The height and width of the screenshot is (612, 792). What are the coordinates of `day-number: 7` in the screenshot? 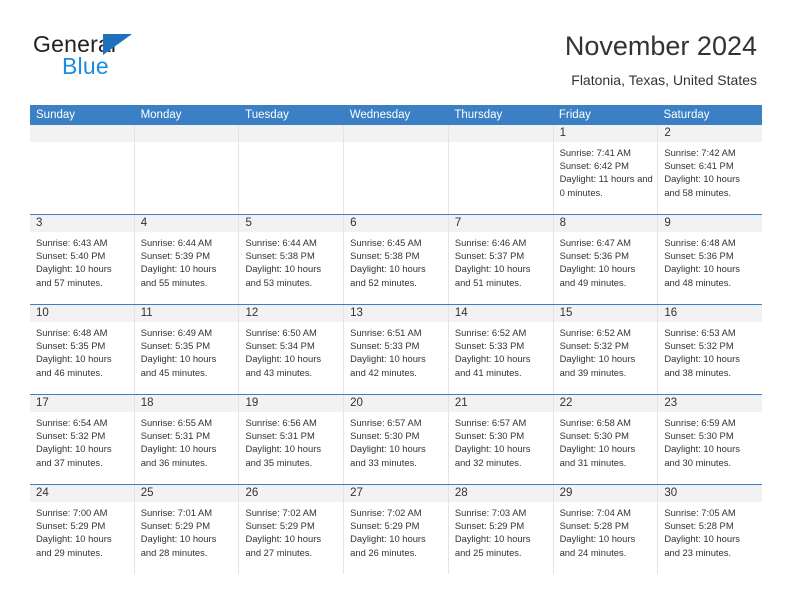 It's located at (500, 223).